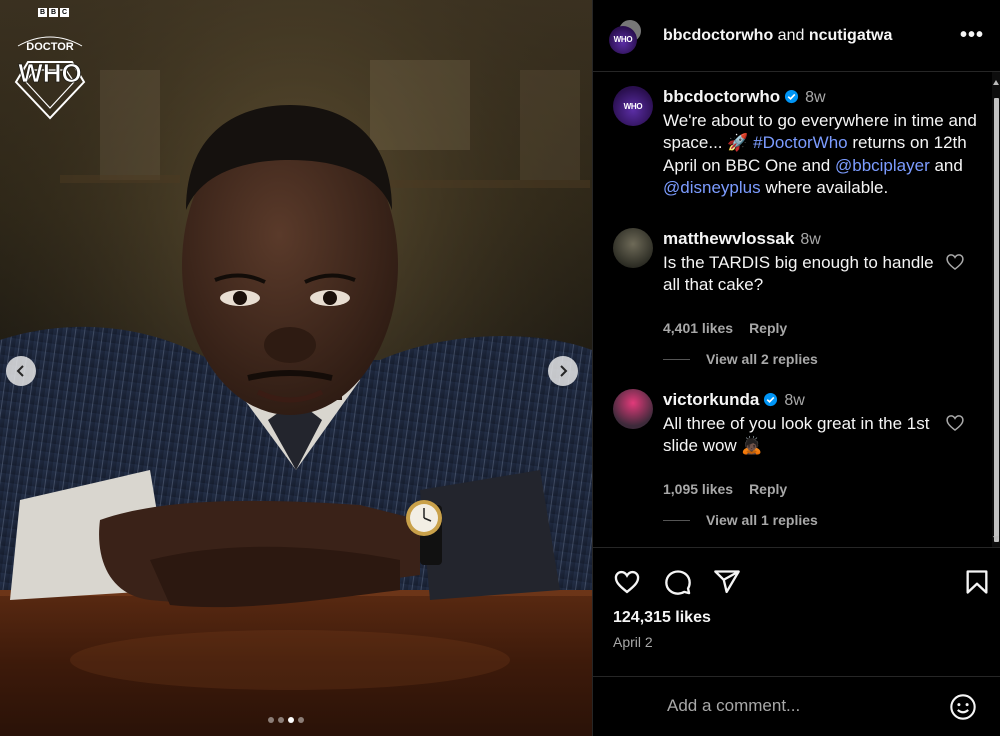 The image size is (1000, 736). Describe the element at coordinates (623, 39) in the screenshot. I see `avatar-bbcdoctorwho: WHO` at that location.